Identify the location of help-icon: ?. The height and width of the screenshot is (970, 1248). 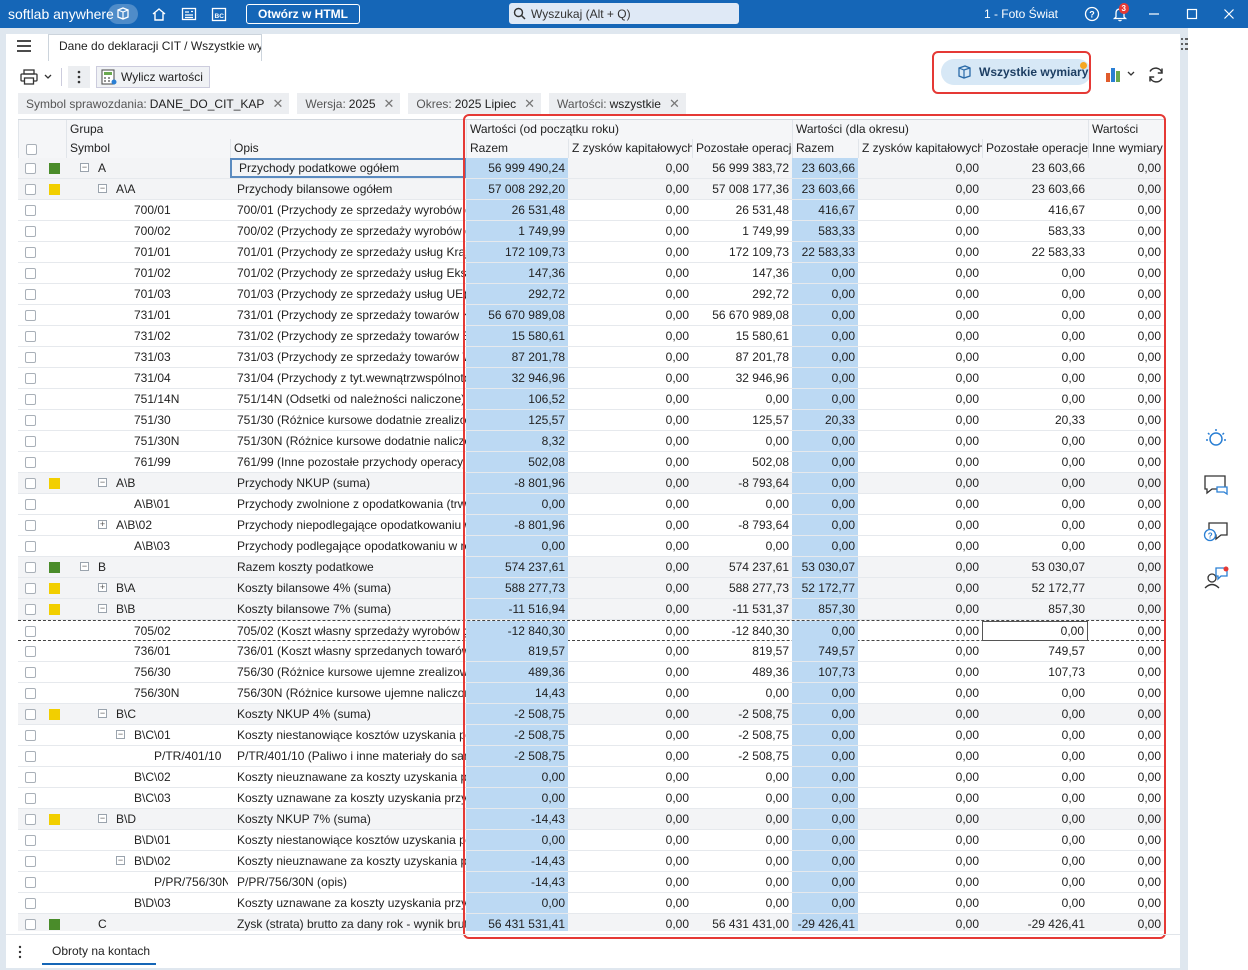
(1092, 14).